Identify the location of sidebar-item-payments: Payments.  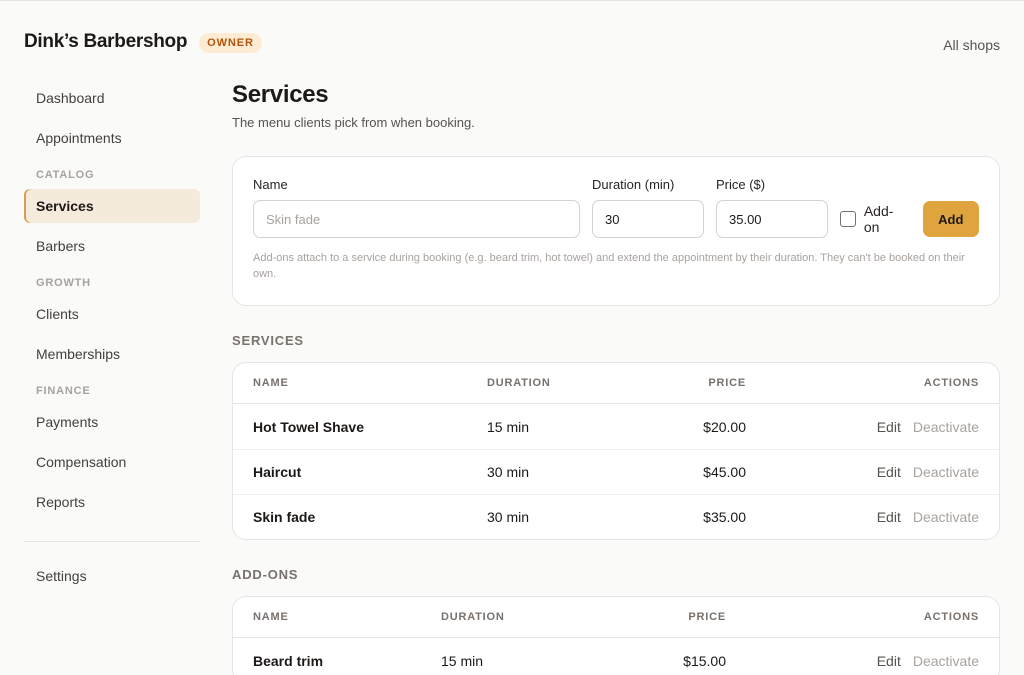
(112, 422).